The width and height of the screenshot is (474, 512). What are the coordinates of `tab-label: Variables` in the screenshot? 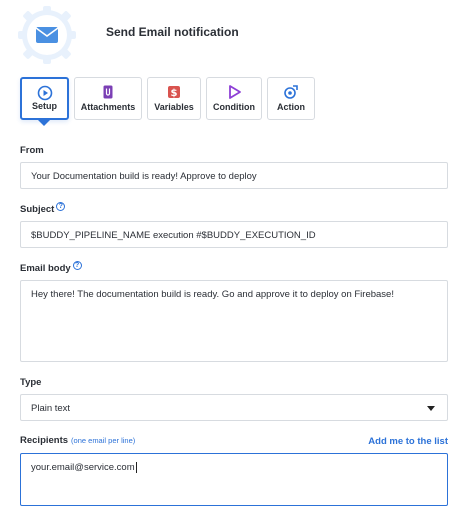 It's located at (174, 107).